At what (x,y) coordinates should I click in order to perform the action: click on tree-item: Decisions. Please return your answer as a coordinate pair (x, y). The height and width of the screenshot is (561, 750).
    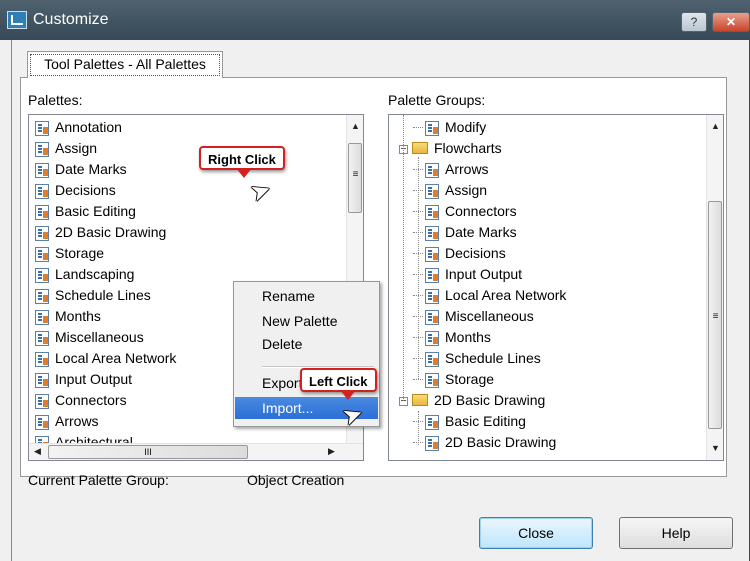
    Looking at the image, I should click on (459, 253).